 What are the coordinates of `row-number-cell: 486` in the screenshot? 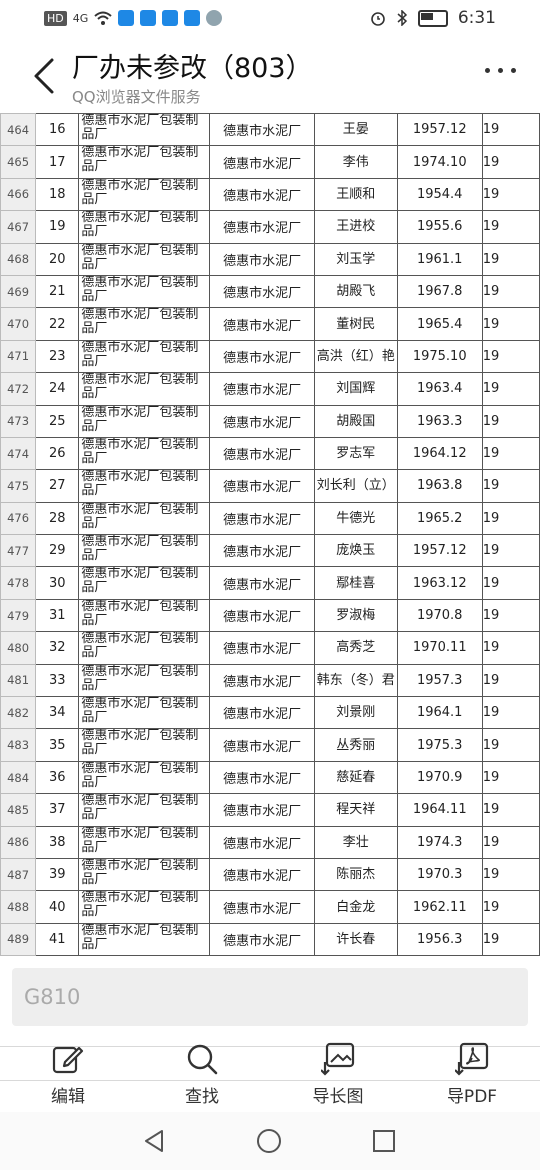 It's located at (18, 842).